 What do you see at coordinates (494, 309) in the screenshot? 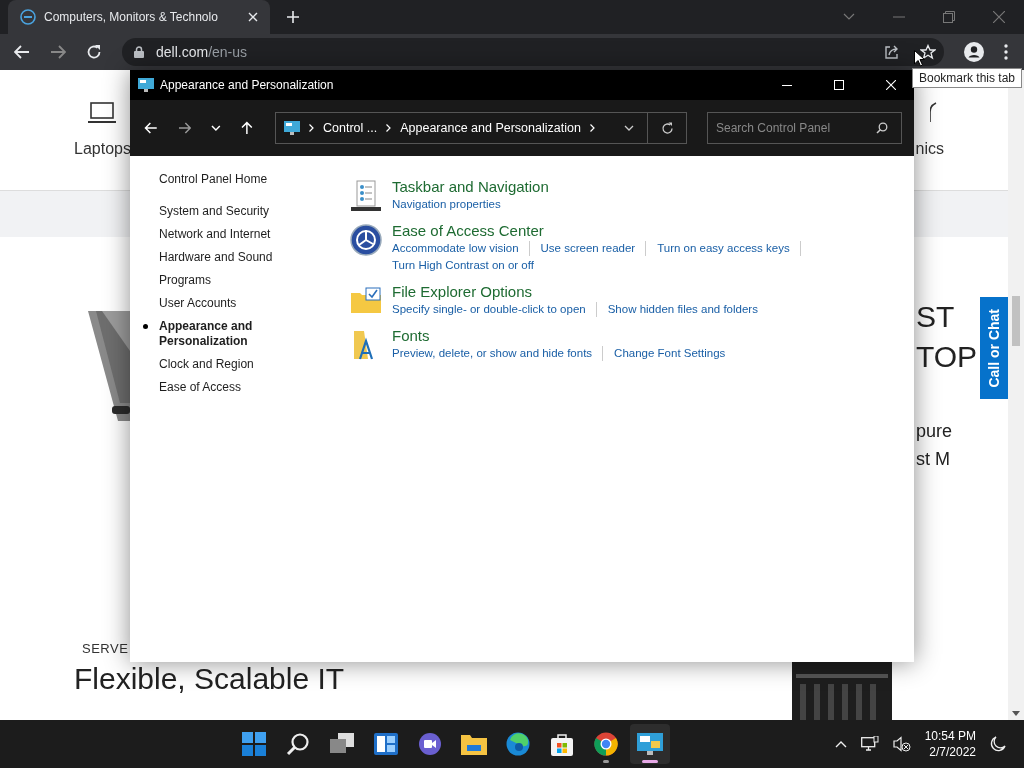
I see `task-link: Specify single- or double-click to open` at bounding box center [494, 309].